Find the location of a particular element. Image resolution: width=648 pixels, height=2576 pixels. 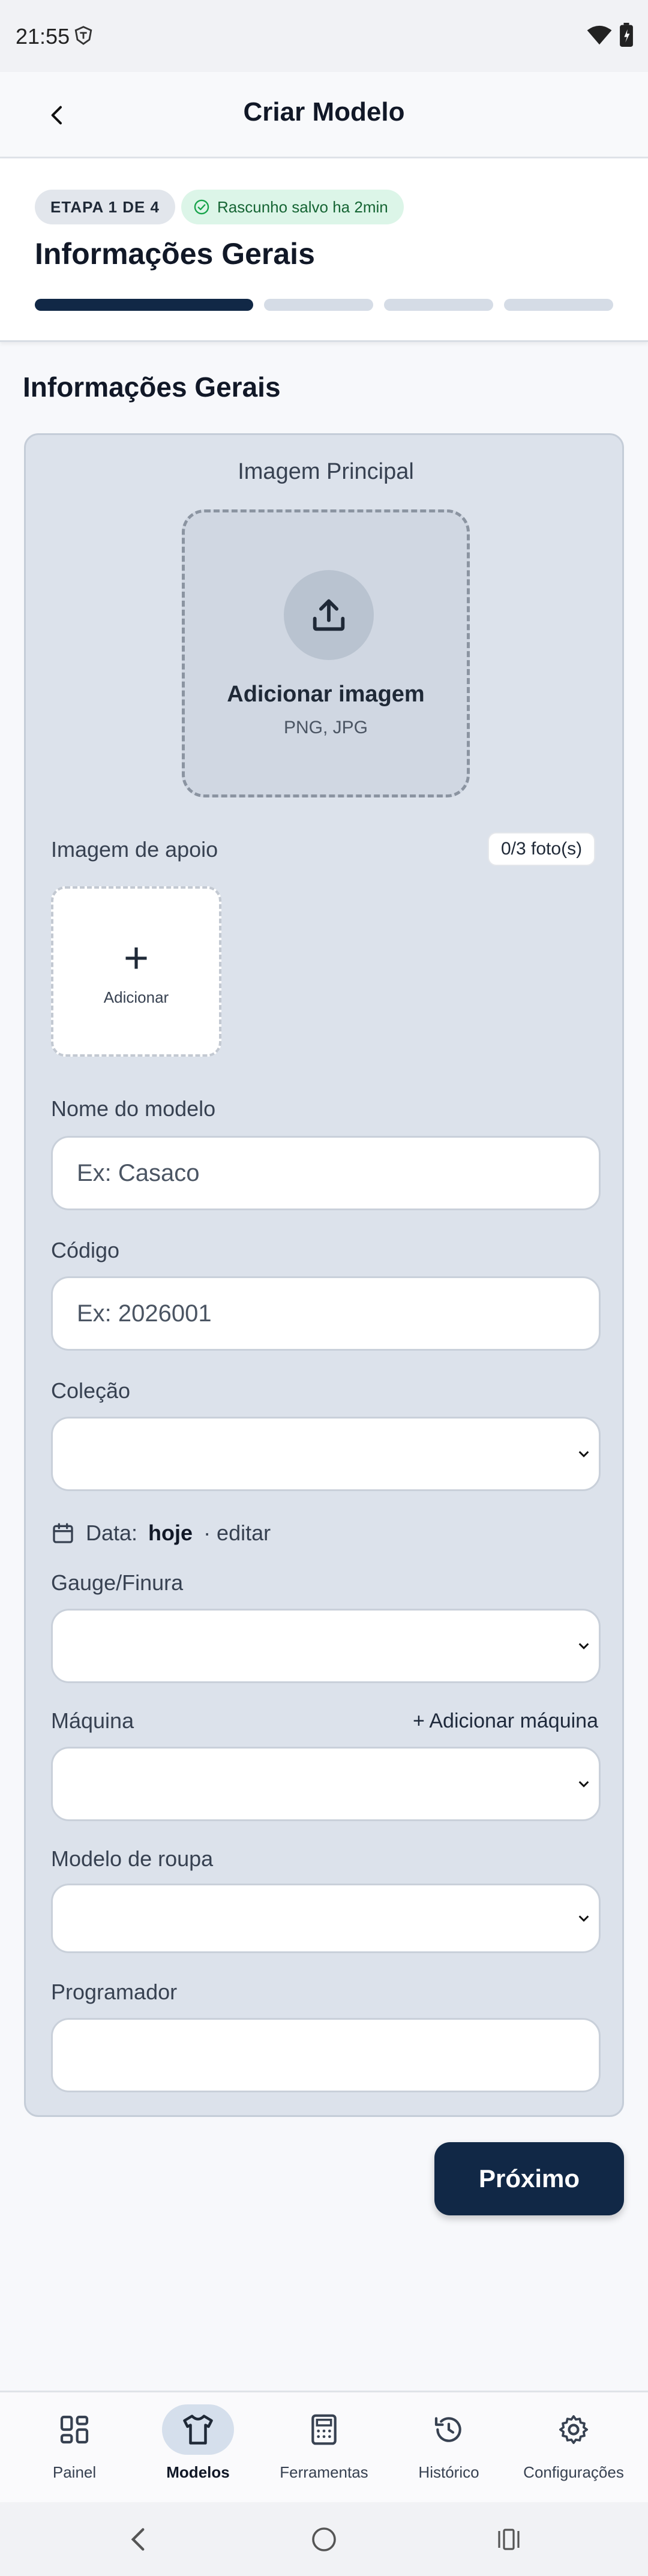

step-badge: ETAPA 1 DE 4 is located at coordinates (105, 207).